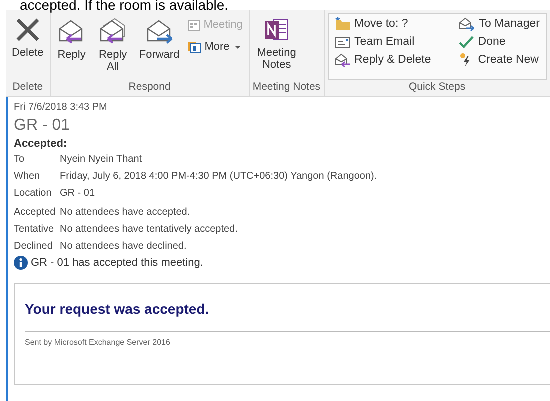  I want to click on calendar-icon, so click(194, 25).